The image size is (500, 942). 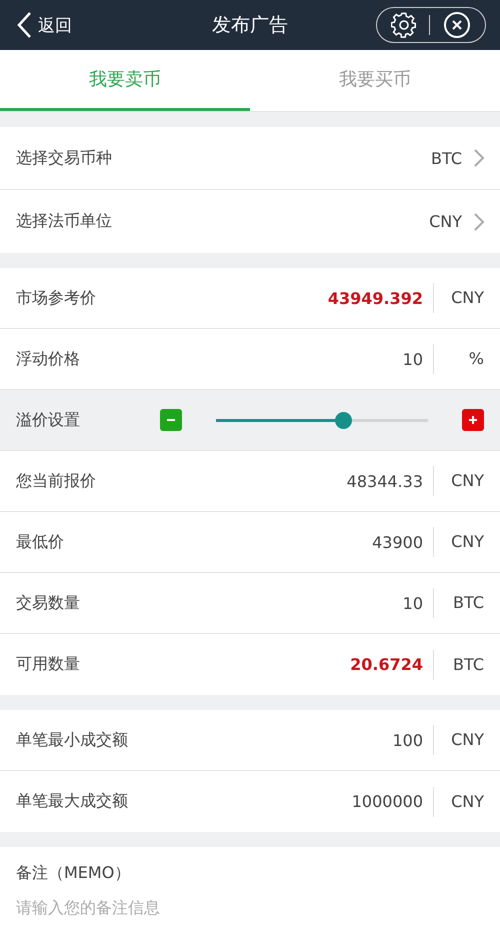 What do you see at coordinates (388, 801) in the screenshot?
I see `row-value: 1000000` at bounding box center [388, 801].